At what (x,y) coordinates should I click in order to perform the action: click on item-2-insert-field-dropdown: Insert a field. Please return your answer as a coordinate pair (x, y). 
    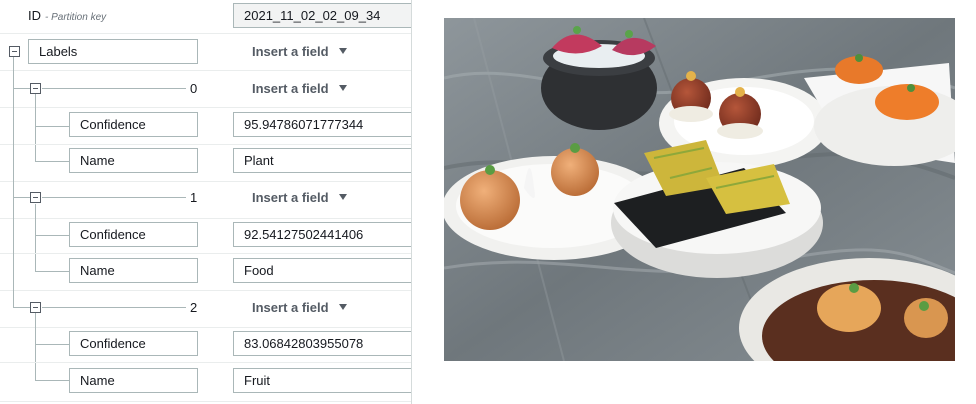
    Looking at the image, I should click on (299, 307).